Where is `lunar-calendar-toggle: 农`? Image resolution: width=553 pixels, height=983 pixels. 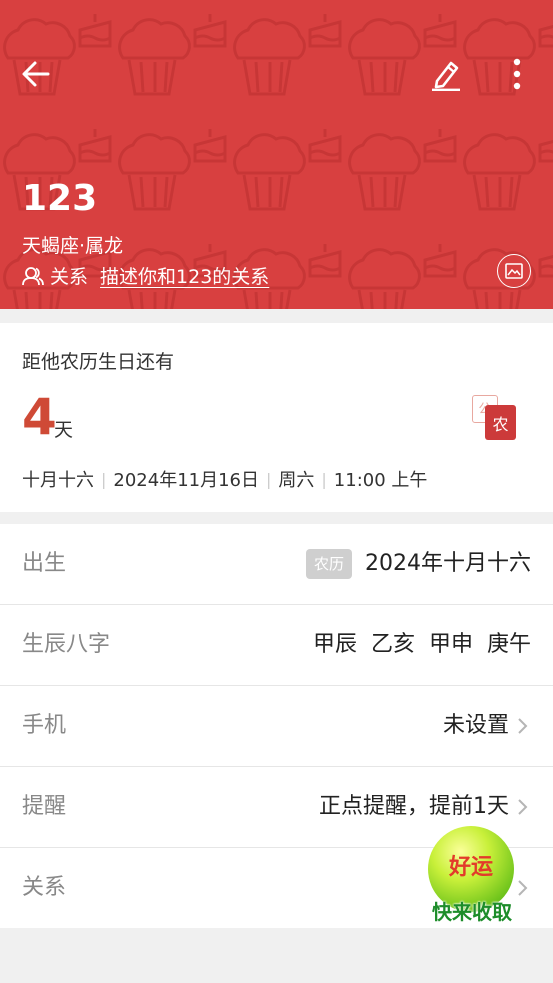
lunar-calendar-toggle: 农 is located at coordinates (500, 422).